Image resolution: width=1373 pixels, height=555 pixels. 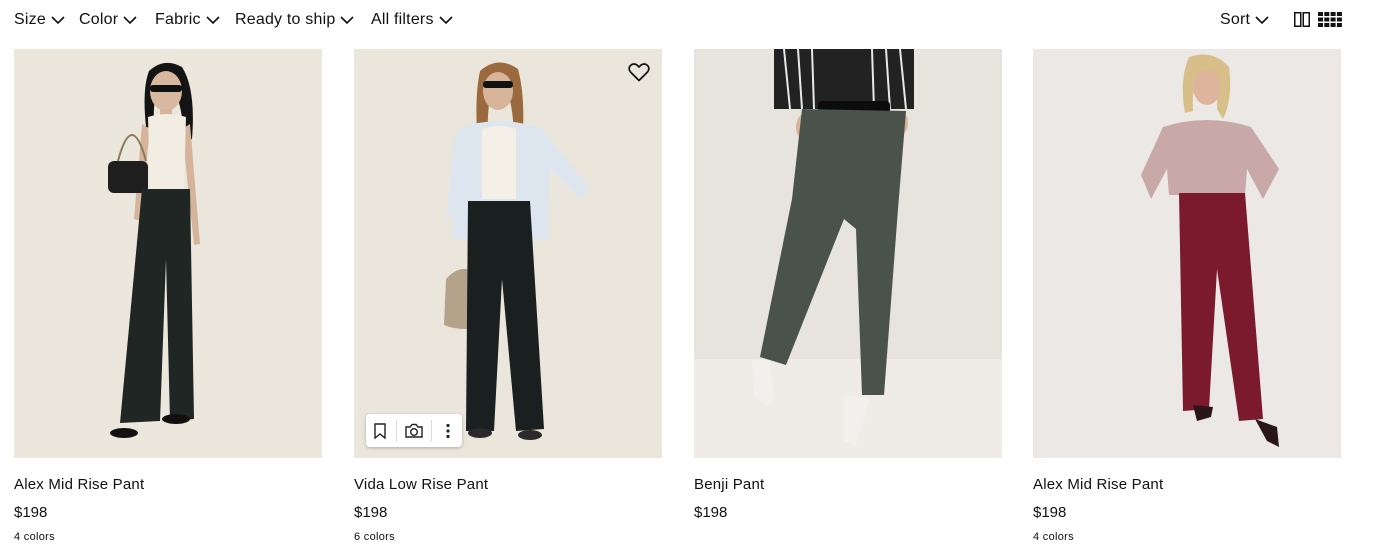 What do you see at coordinates (374, 537) in the screenshot?
I see `product-color-count: 6 colors` at bounding box center [374, 537].